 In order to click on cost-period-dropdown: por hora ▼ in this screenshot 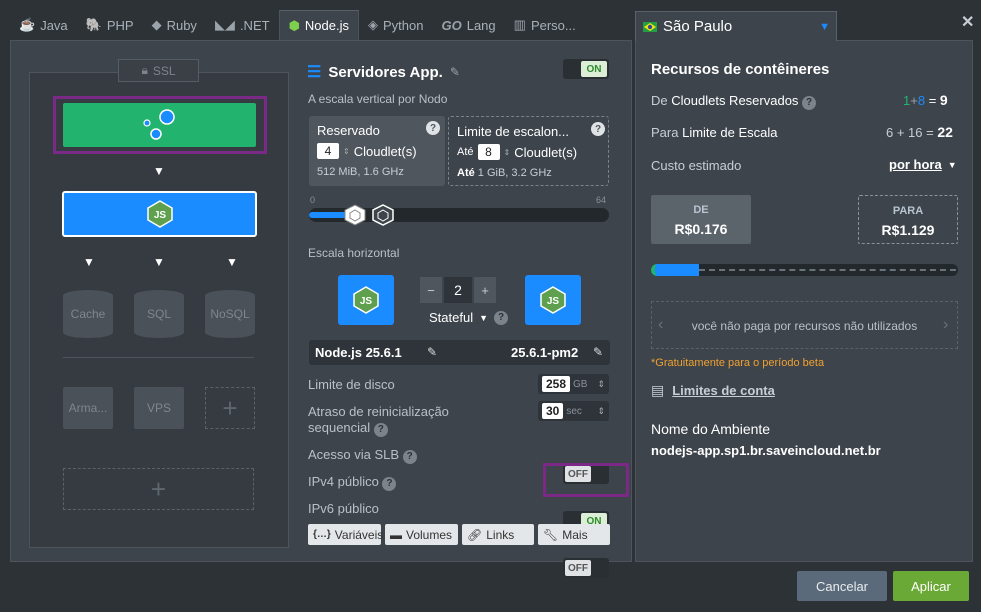, I will do `click(923, 164)`.